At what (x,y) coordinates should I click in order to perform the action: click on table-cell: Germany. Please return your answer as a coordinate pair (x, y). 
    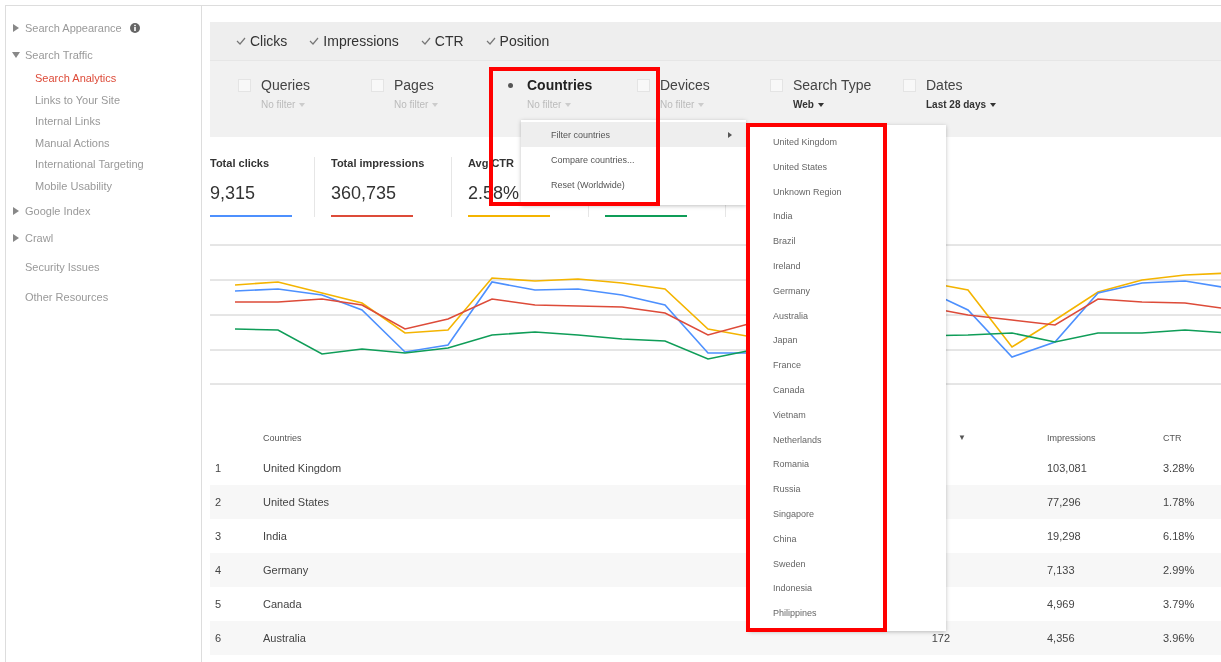
    Looking at the image, I should click on (286, 570).